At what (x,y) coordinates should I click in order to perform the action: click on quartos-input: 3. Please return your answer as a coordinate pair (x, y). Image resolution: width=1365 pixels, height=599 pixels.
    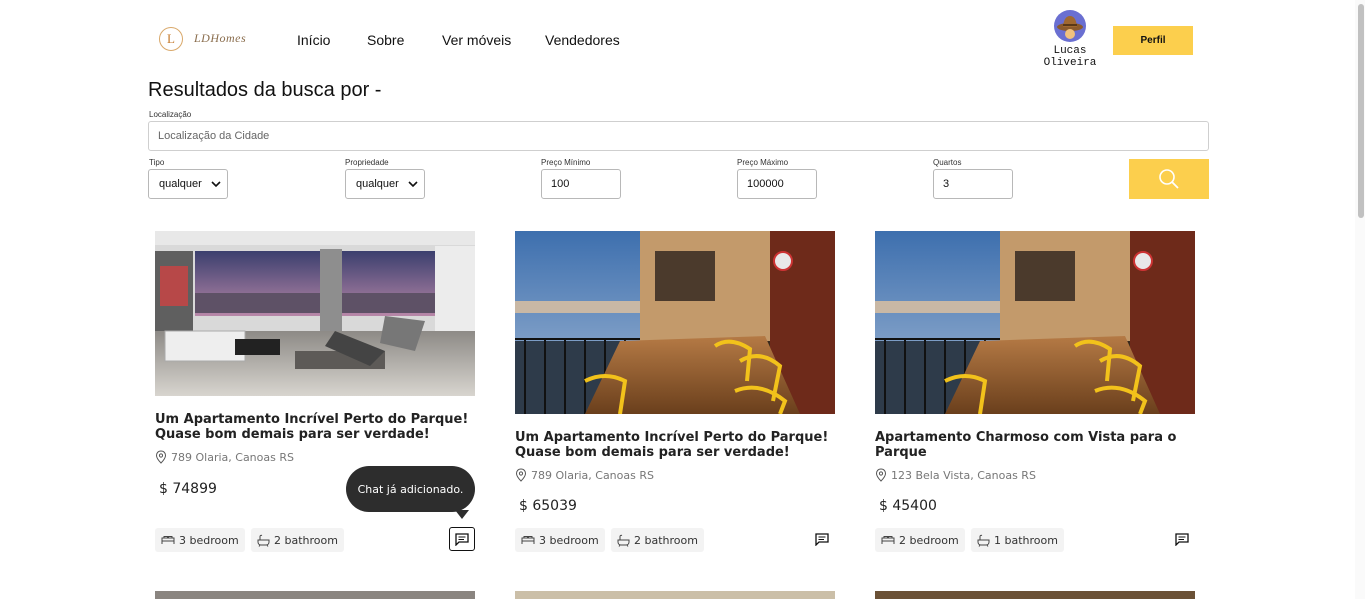
    Looking at the image, I should click on (973, 184).